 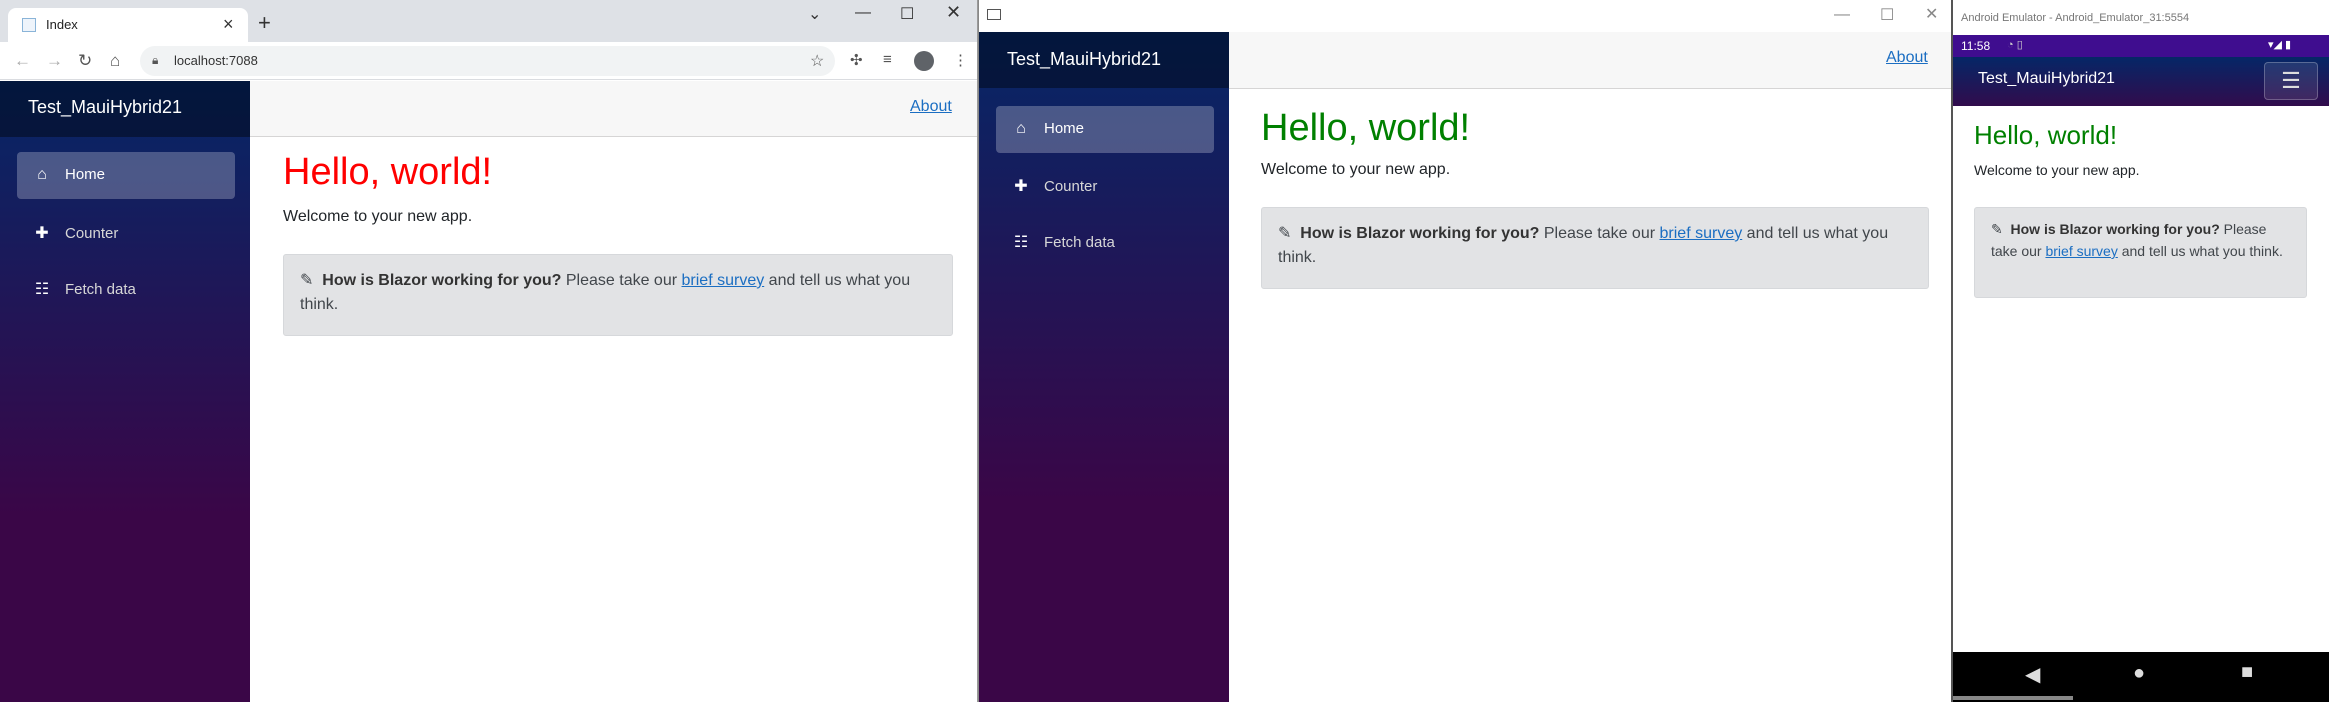 What do you see at coordinates (2141, 46) in the screenshot?
I see `status-bar: 11:58 ◔ ▯ ▾◢ ▮` at bounding box center [2141, 46].